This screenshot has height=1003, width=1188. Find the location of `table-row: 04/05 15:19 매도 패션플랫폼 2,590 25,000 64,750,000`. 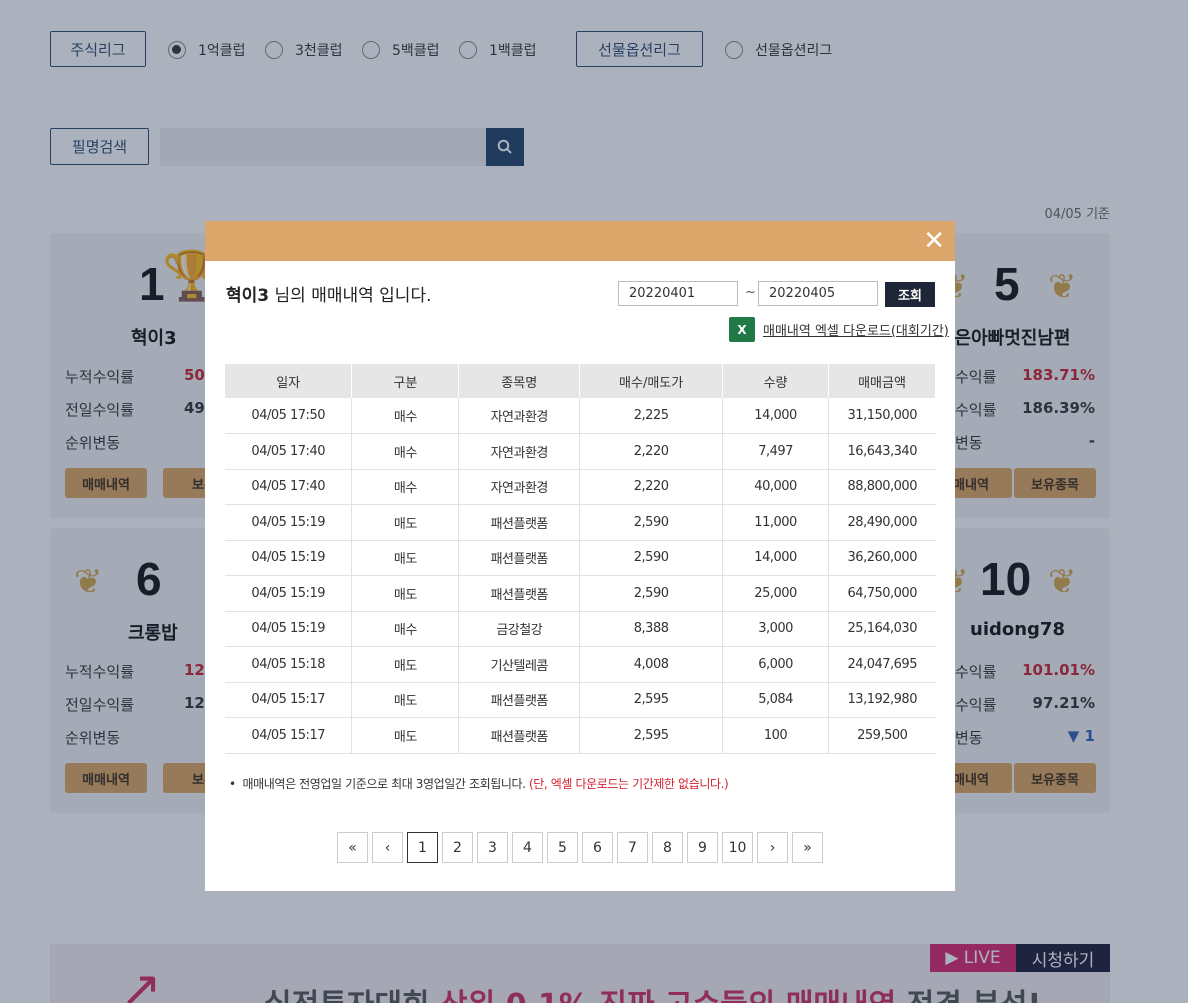

table-row: 04/05 15:19 매도 패션플랫폼 2,590 25,000 64,750,000 is located at coordinates (580, 593).